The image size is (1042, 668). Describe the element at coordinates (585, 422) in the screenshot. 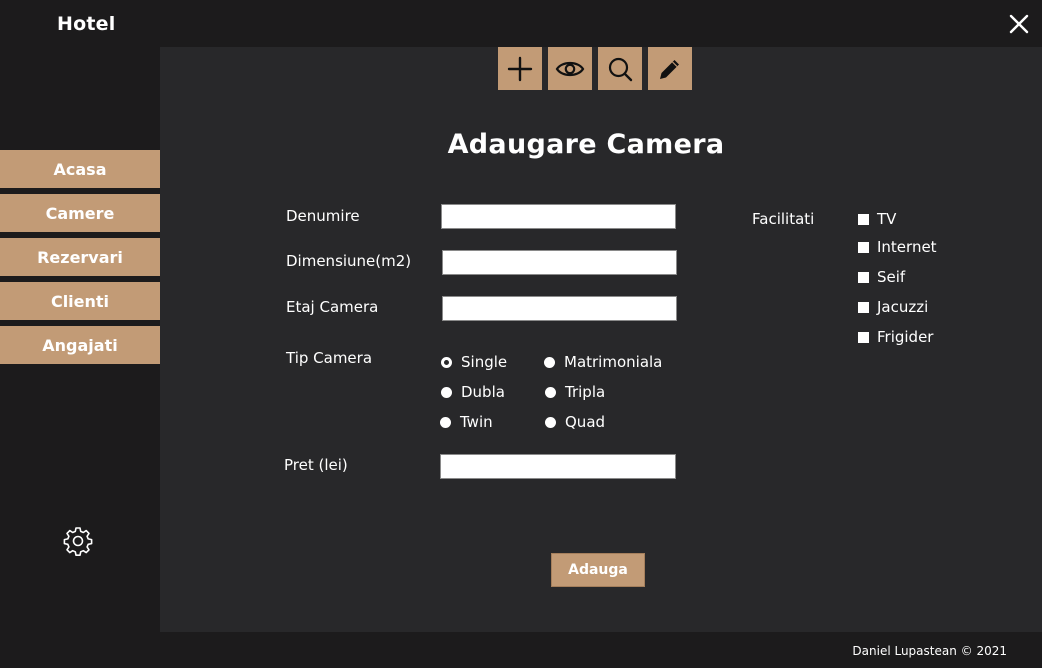

I see `radio-label: Quad` at that location.